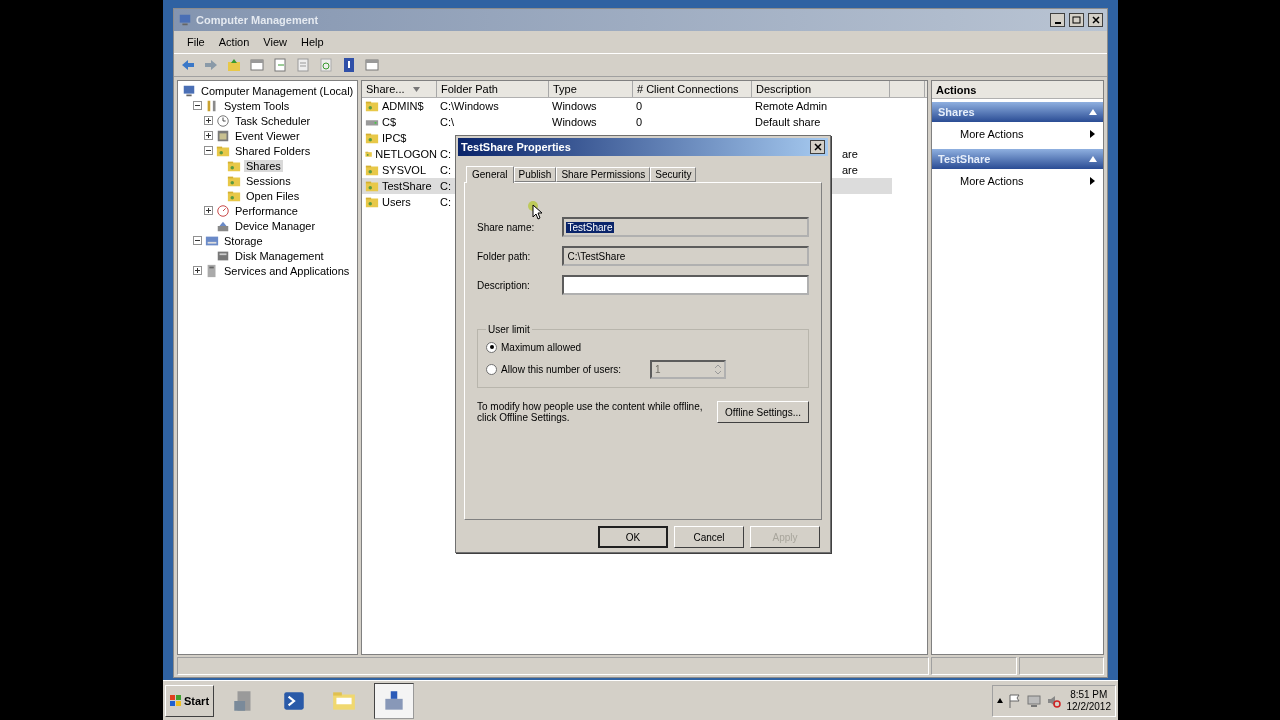 The width and height of the screenshot is (1280, 720). Describe the element at coordinates (258, 20) in the screenshot. I see `window-title: Computer Management` at that location.